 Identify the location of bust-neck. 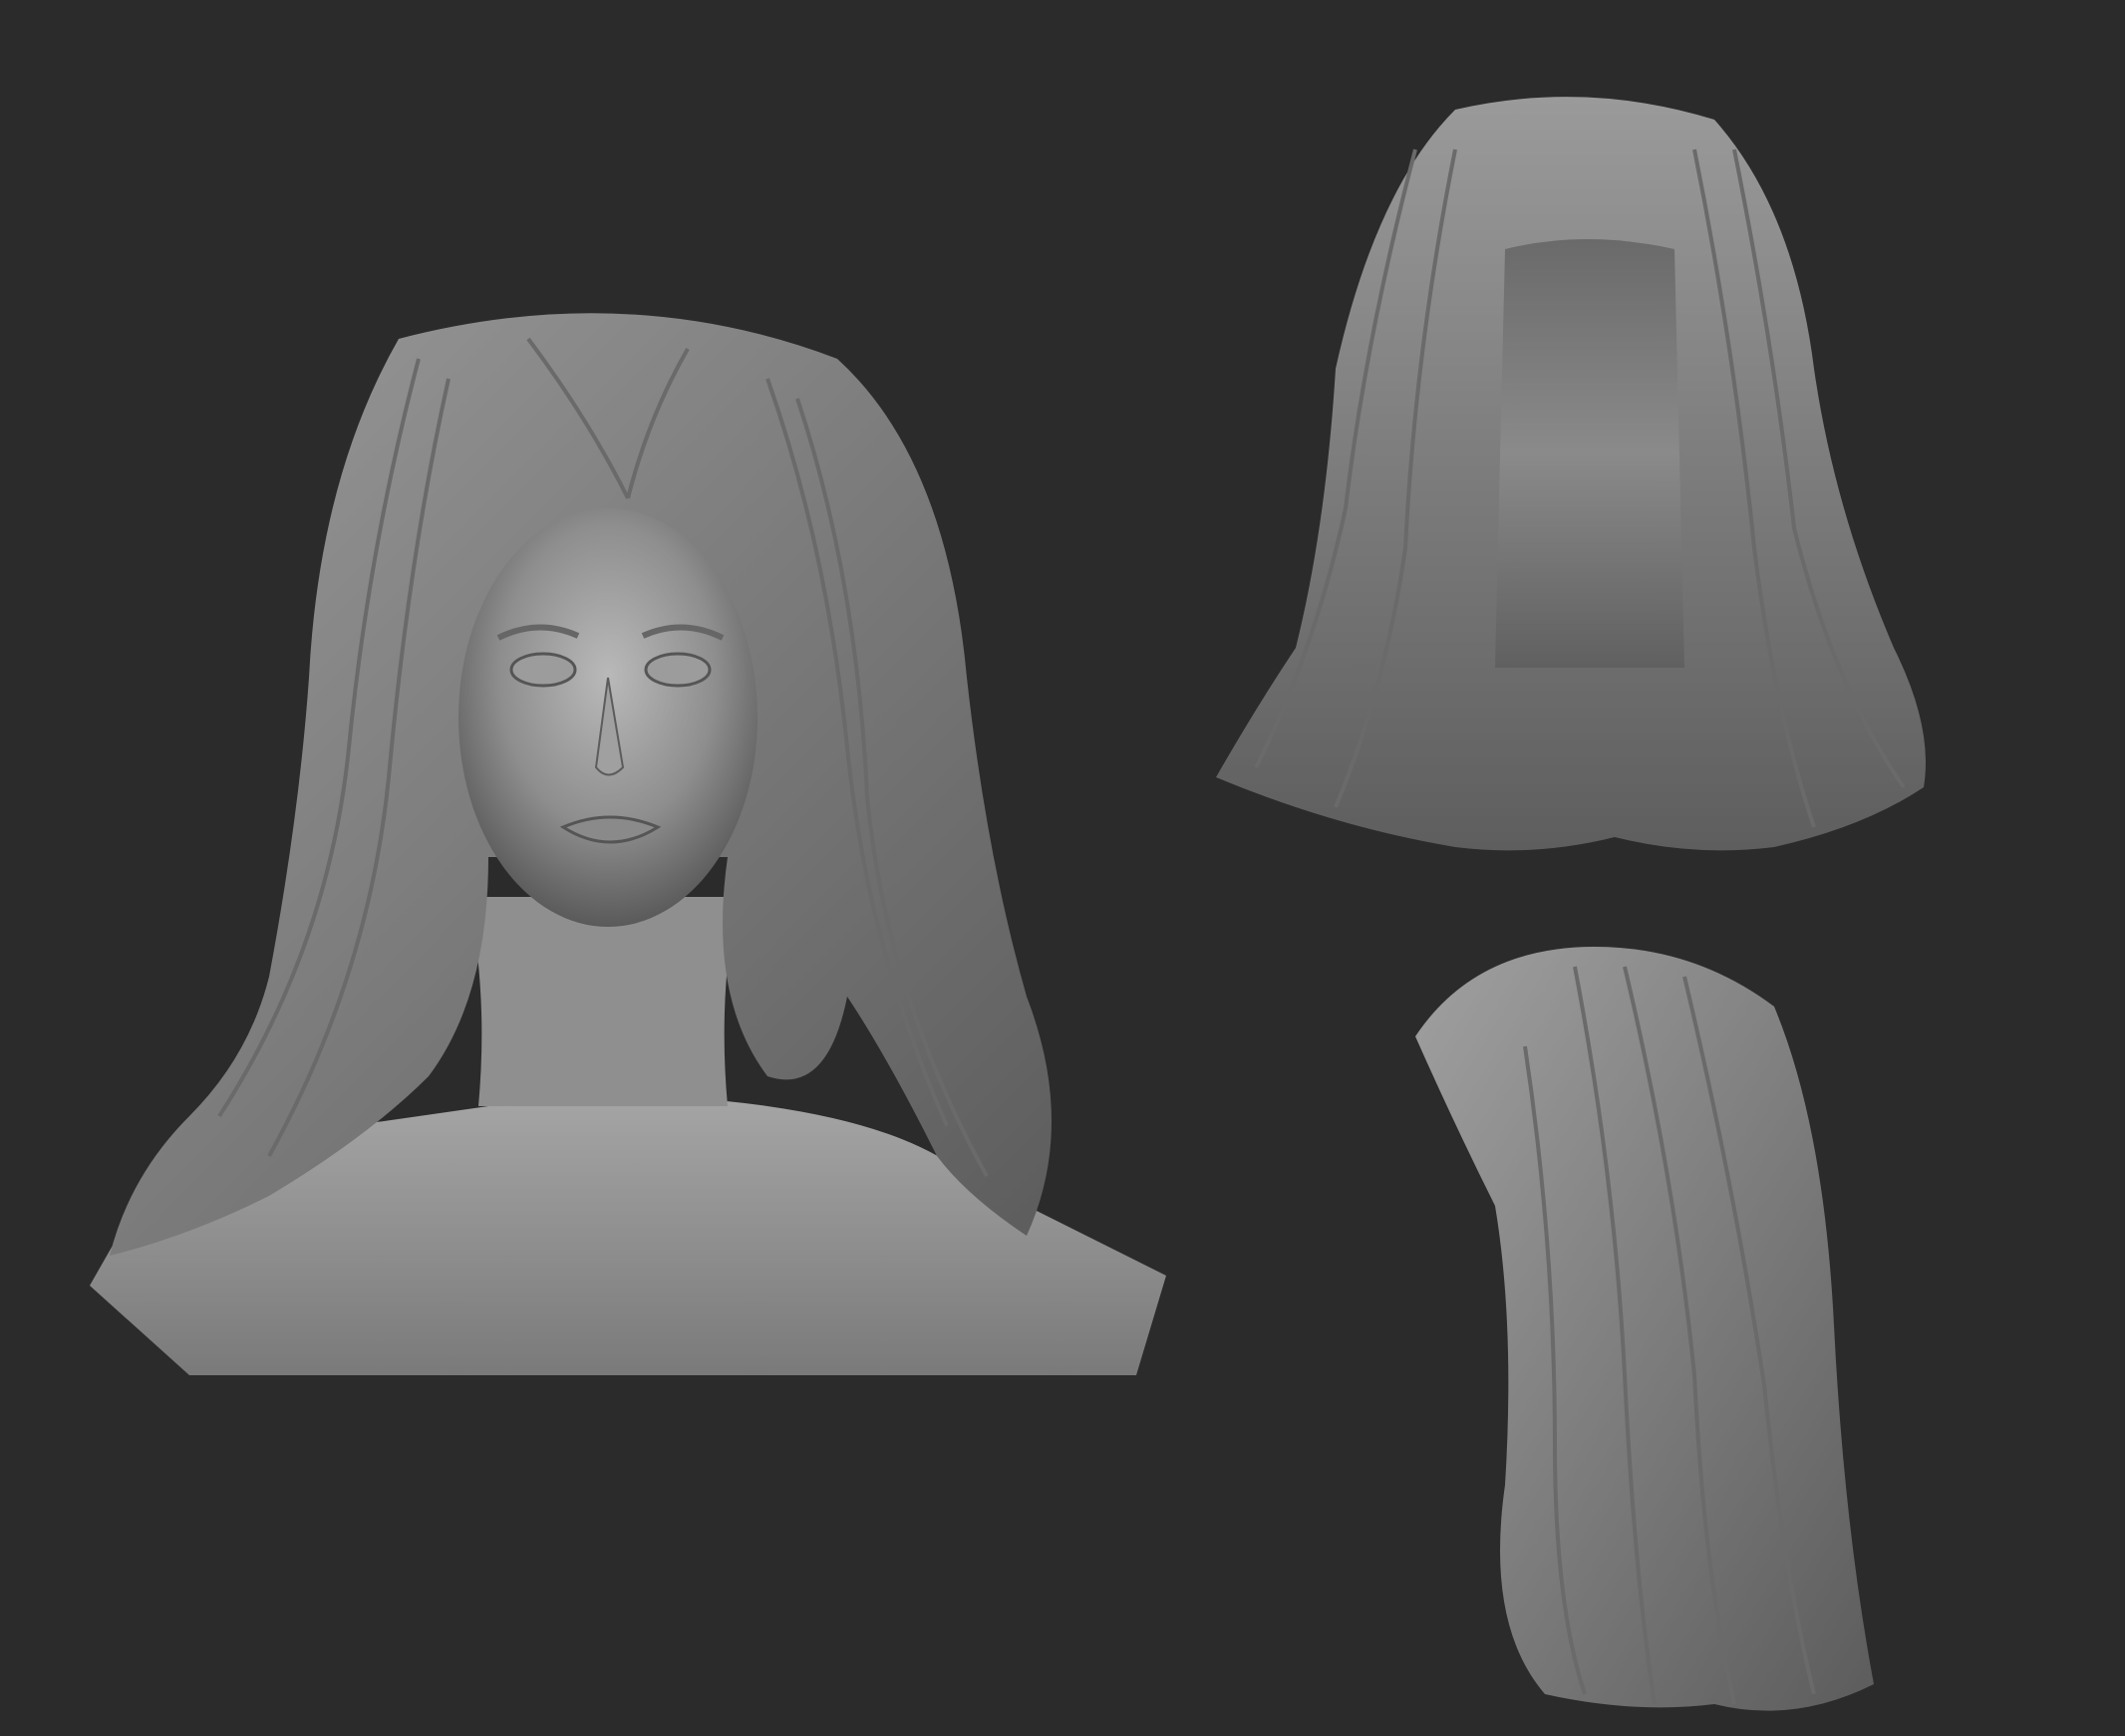
(603, 1001).